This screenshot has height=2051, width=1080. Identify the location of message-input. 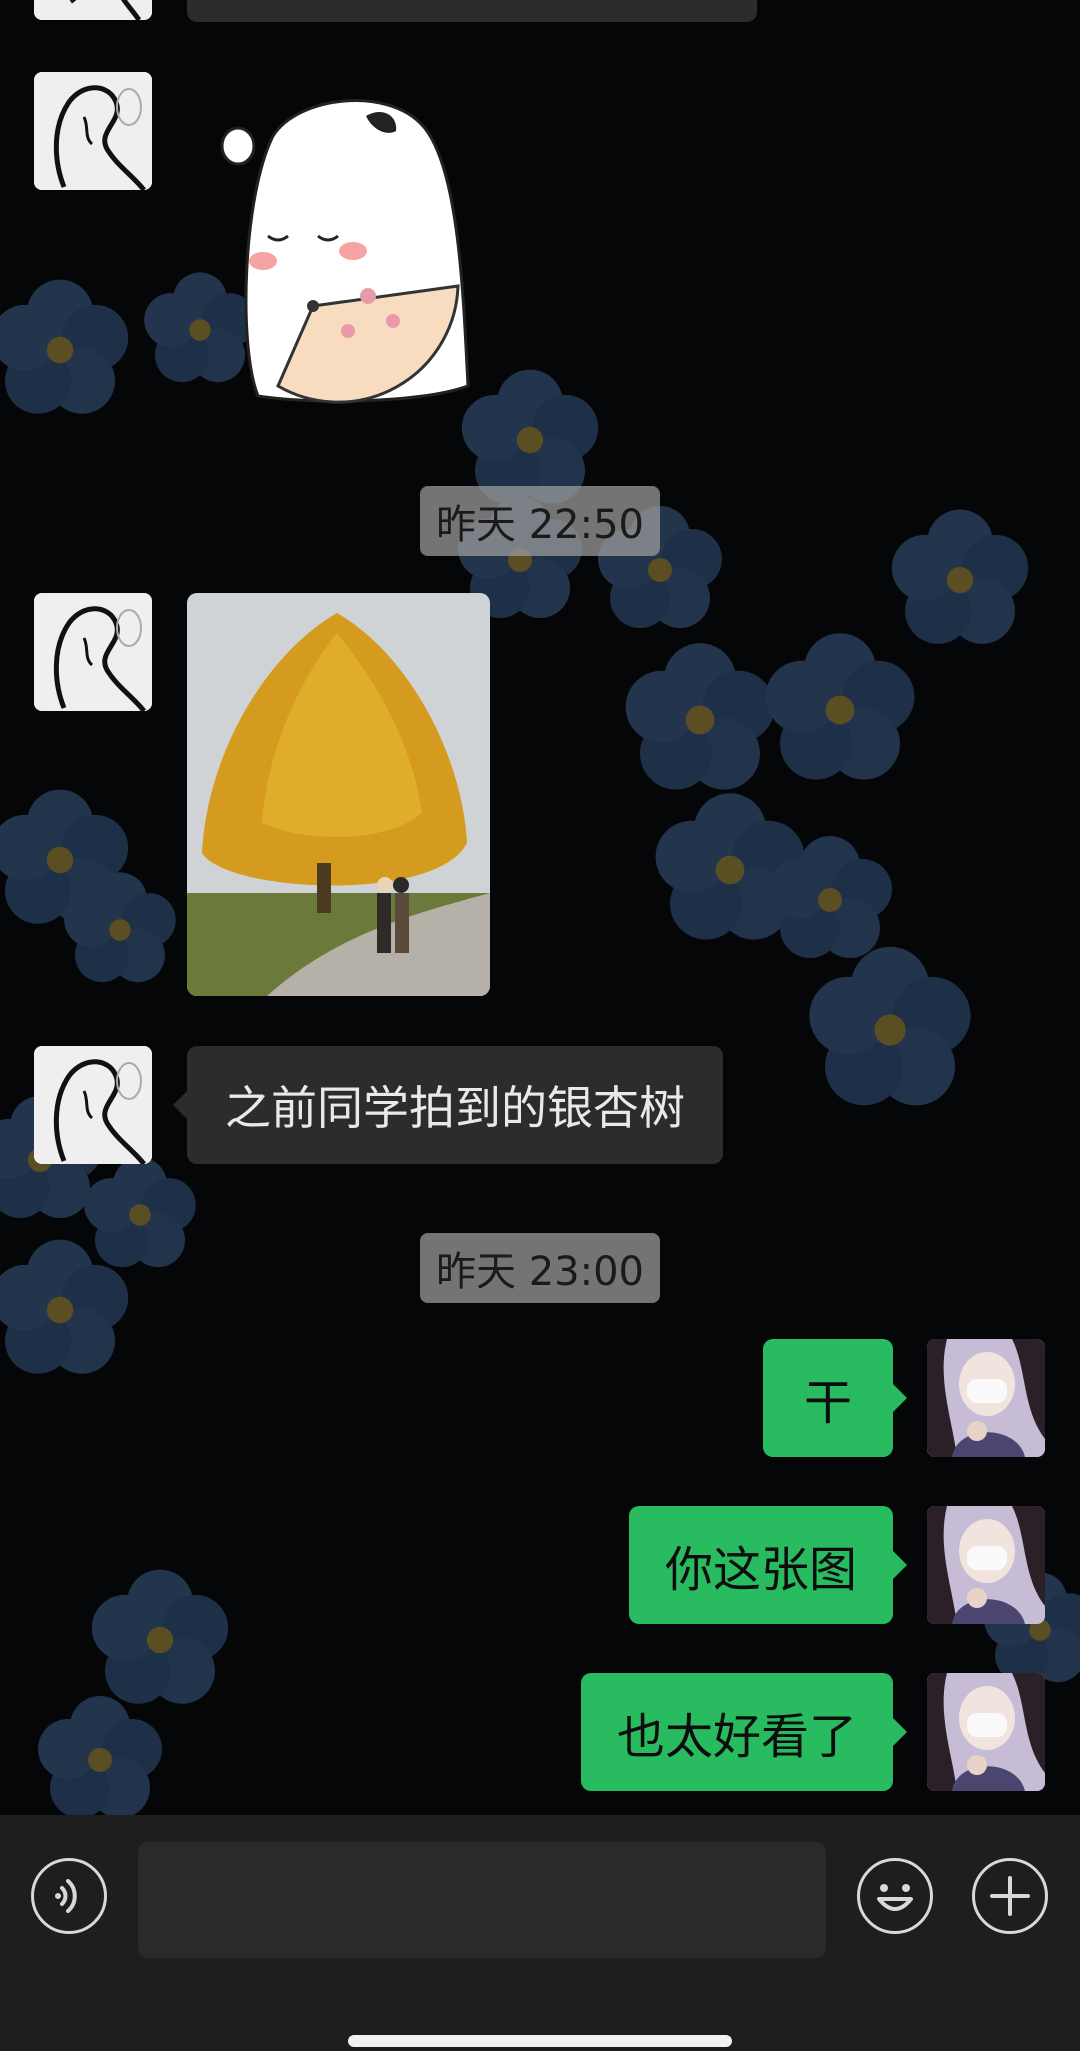
(482, 1900).